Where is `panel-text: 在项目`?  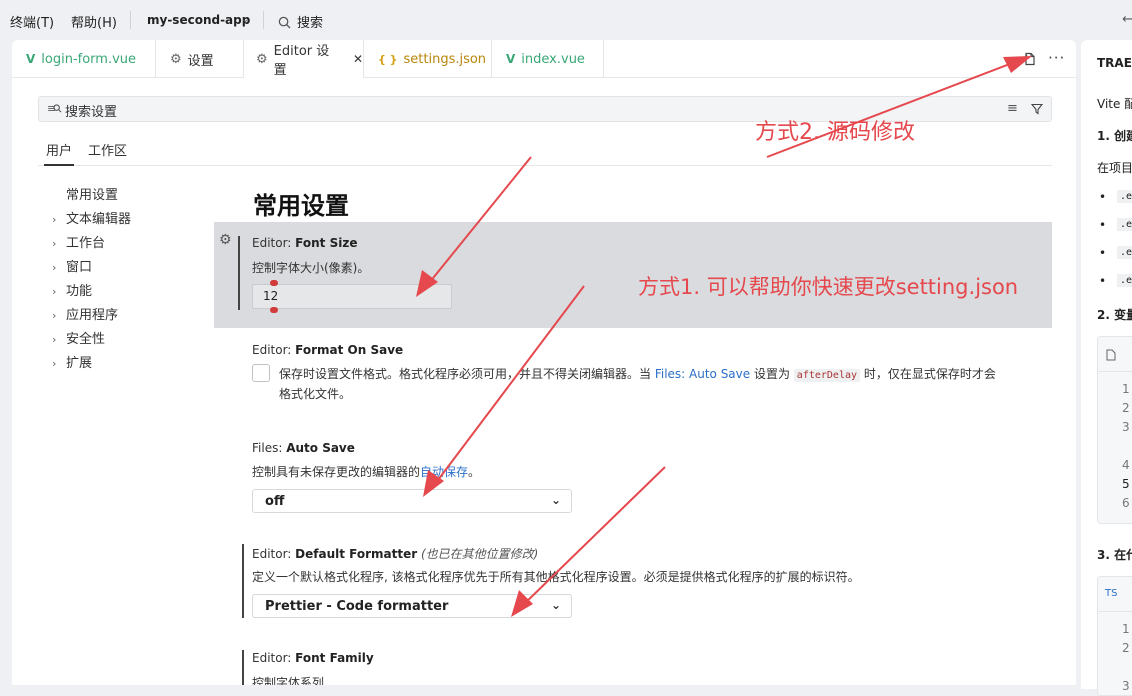
panel-text: 在项目 is located at coordinates (1114, 168).